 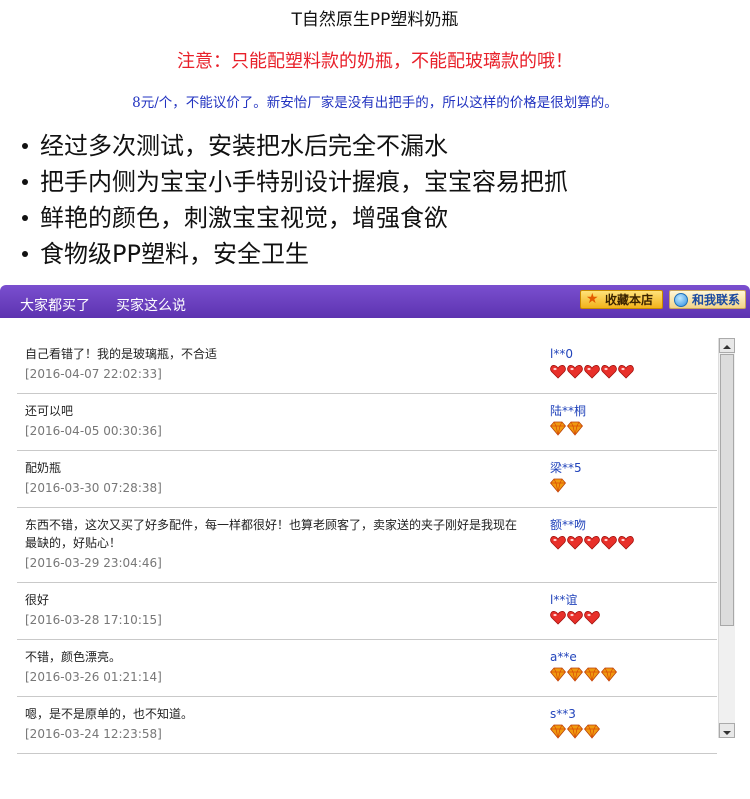 What do you see at coordinates (55, 305) in the screenshot?
I see `tab-everyone-bought: 大家都买了` at bounding box center [55, 305].